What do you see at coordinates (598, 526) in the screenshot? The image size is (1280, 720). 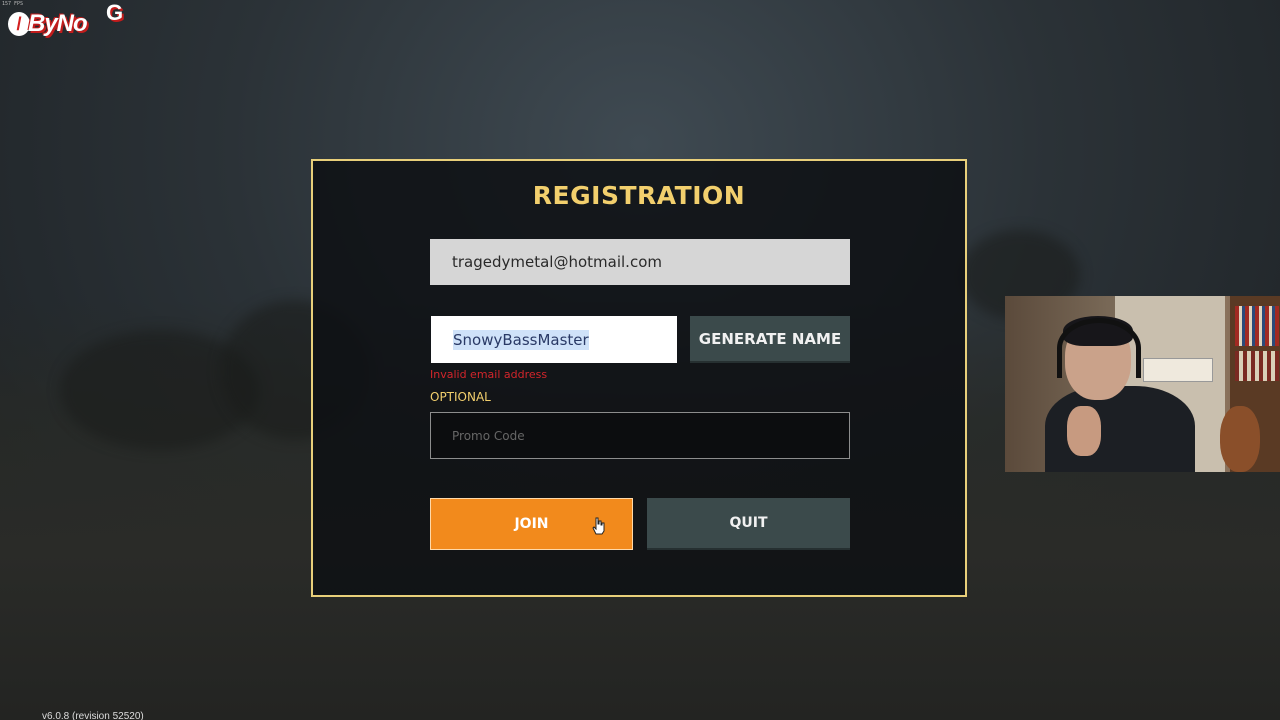 I see `hand-pointer-icon` at bounding box center [598, 526].